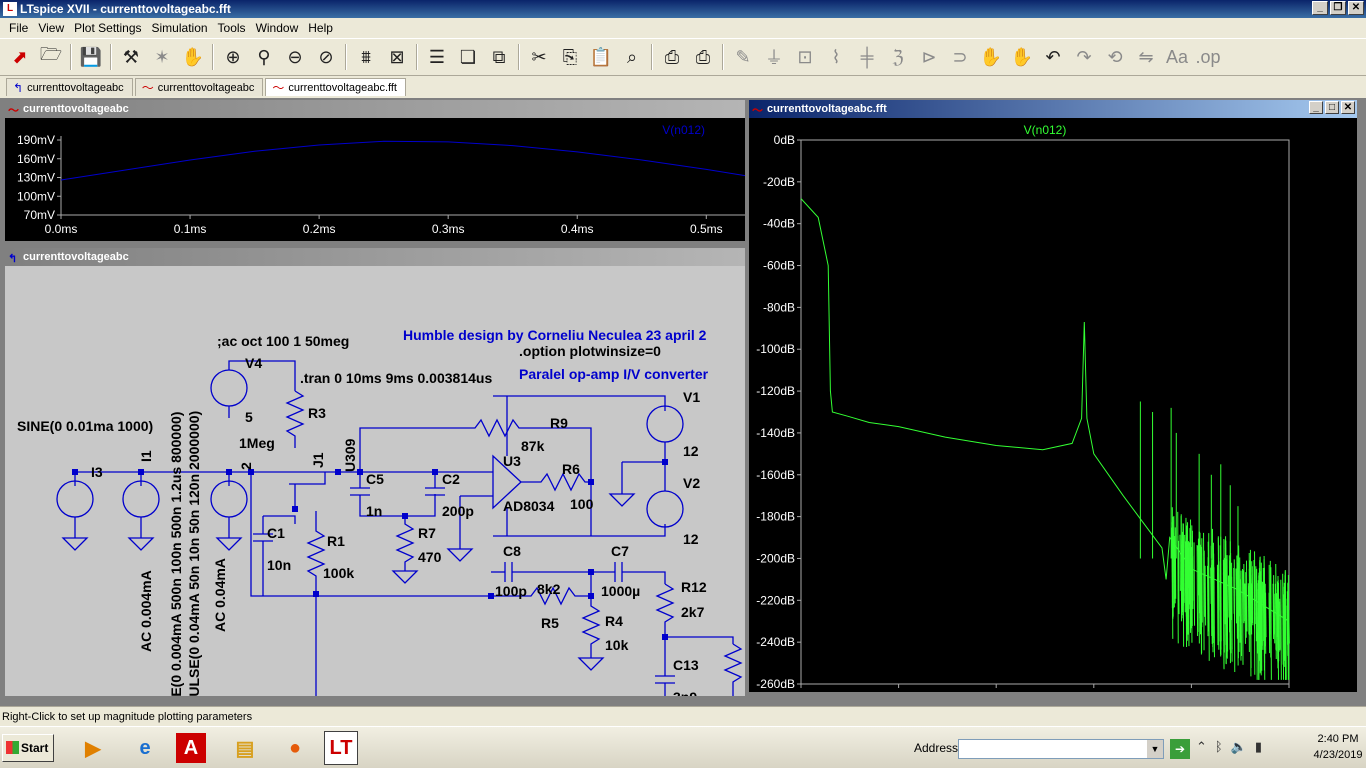 The height and width of the screenshot is (768, 1366). I want to click on address-input: ▼, so click(1061, 749).